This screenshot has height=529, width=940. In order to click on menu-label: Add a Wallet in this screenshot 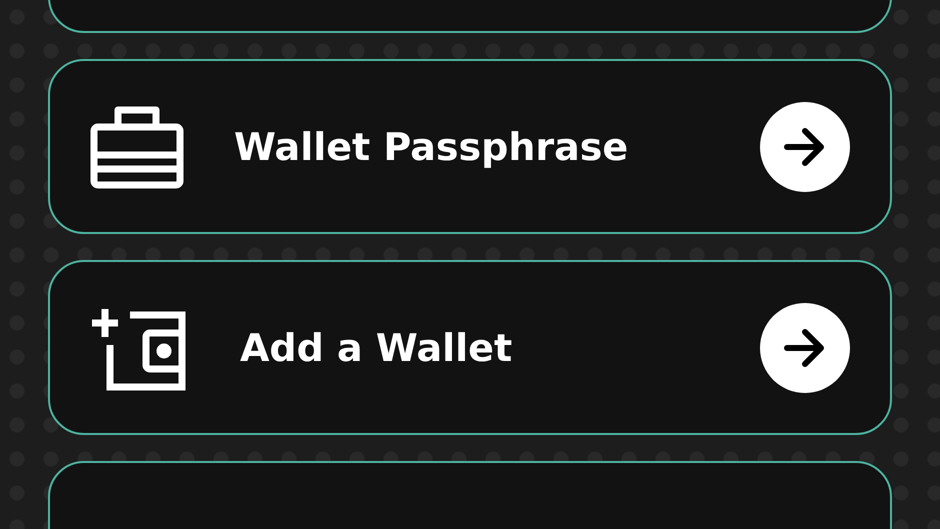, I will do `click(377, 348)`.